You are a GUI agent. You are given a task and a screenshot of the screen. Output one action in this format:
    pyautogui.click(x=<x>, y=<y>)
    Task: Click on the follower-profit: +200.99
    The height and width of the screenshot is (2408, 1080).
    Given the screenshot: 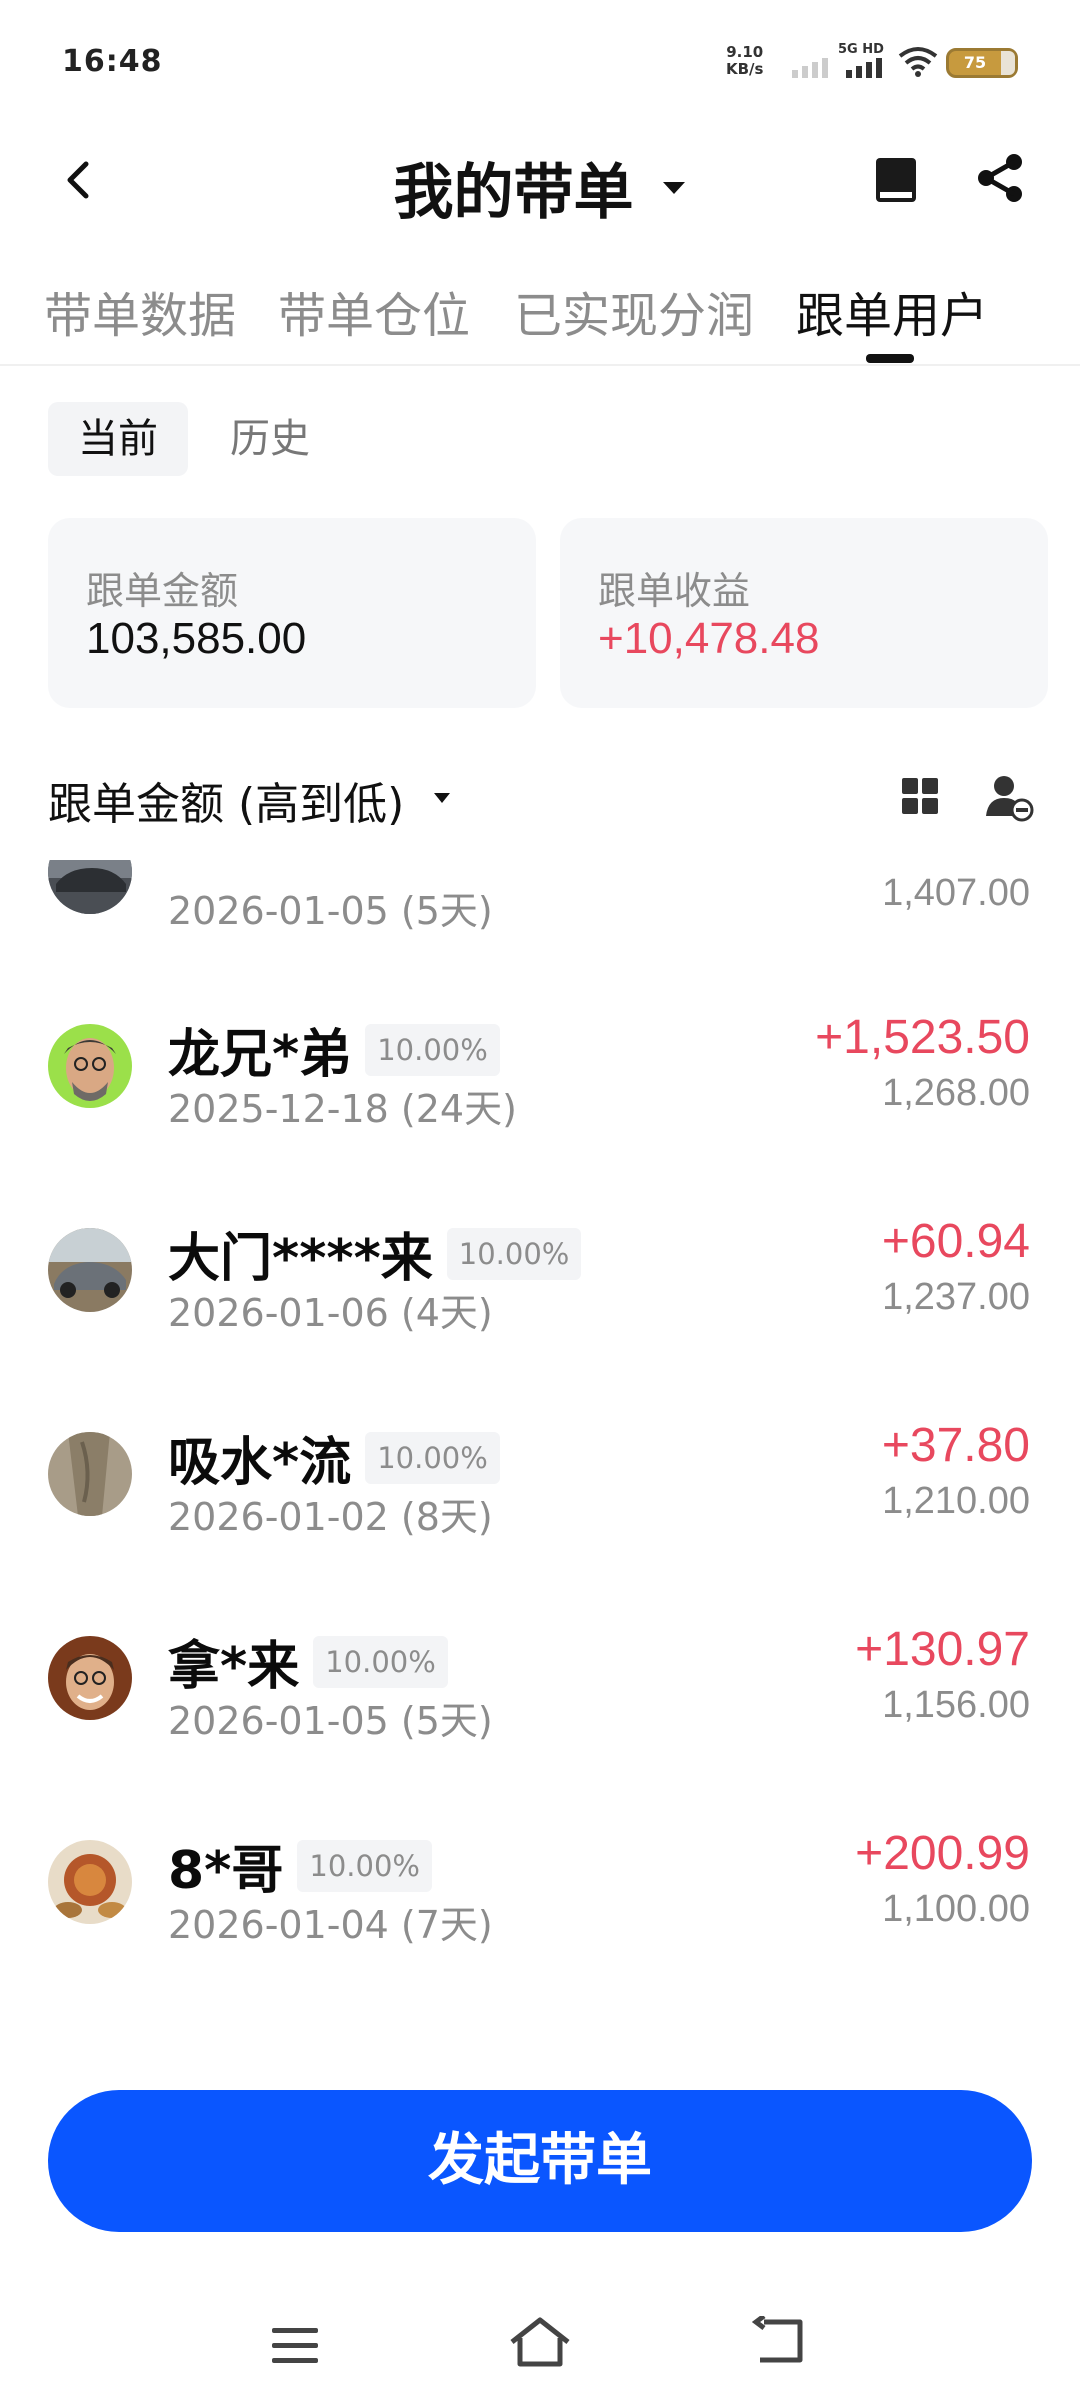 What is the action you would take?
    pyautogui.click(x=942, y=1853)
    